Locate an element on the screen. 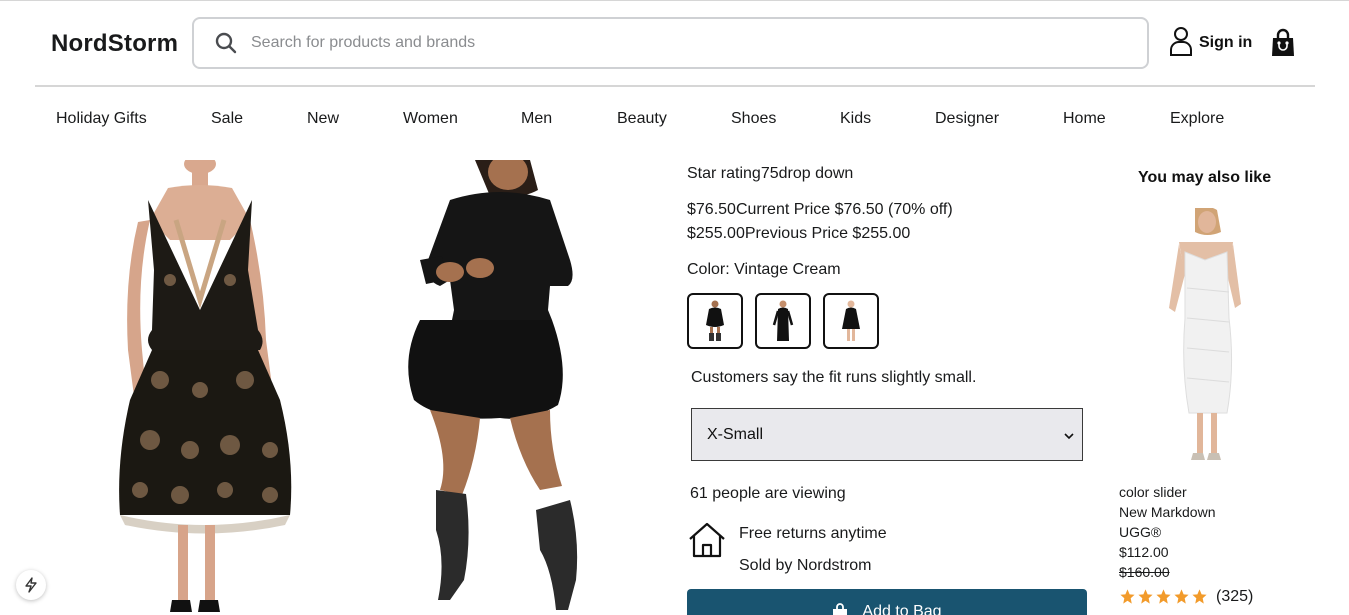 The width and height of the screenshot is (1349, 615). rec-star-rating is located at coordinates (1163, 596).